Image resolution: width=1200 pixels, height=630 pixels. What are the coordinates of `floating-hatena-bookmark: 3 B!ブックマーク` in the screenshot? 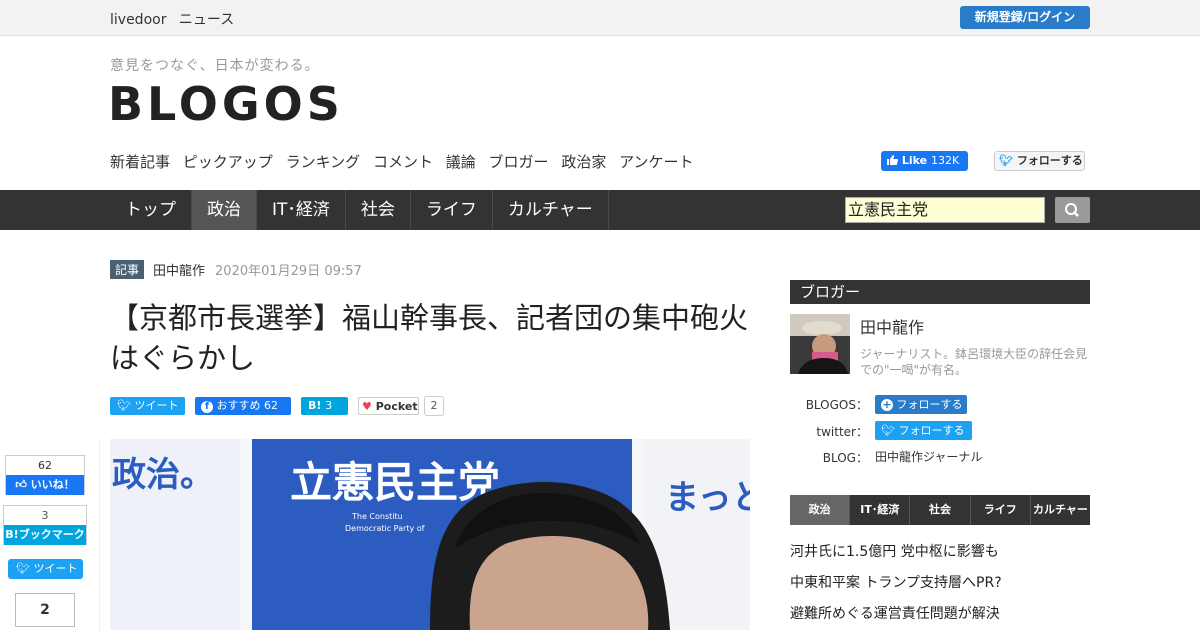 It's located at (45, 525).